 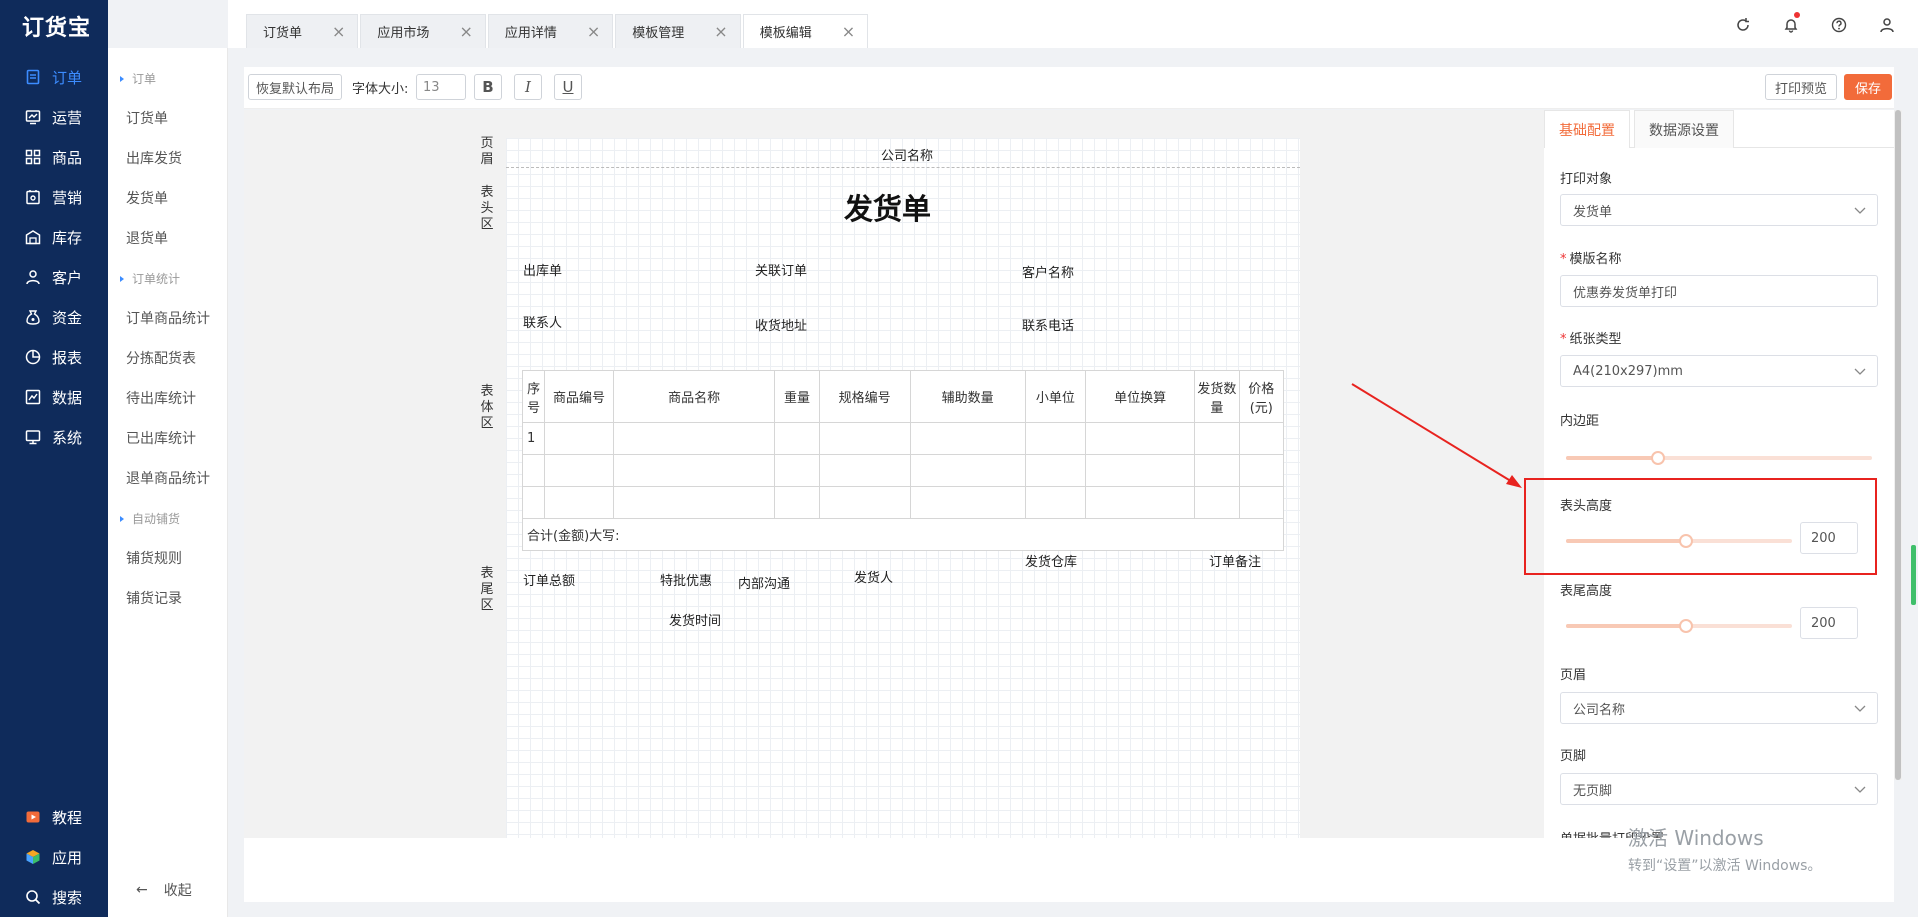 I want to click on windows-watermark: 激活 Windows 转到“设置”以激活 Windows。, so click(x=1724, y=848).